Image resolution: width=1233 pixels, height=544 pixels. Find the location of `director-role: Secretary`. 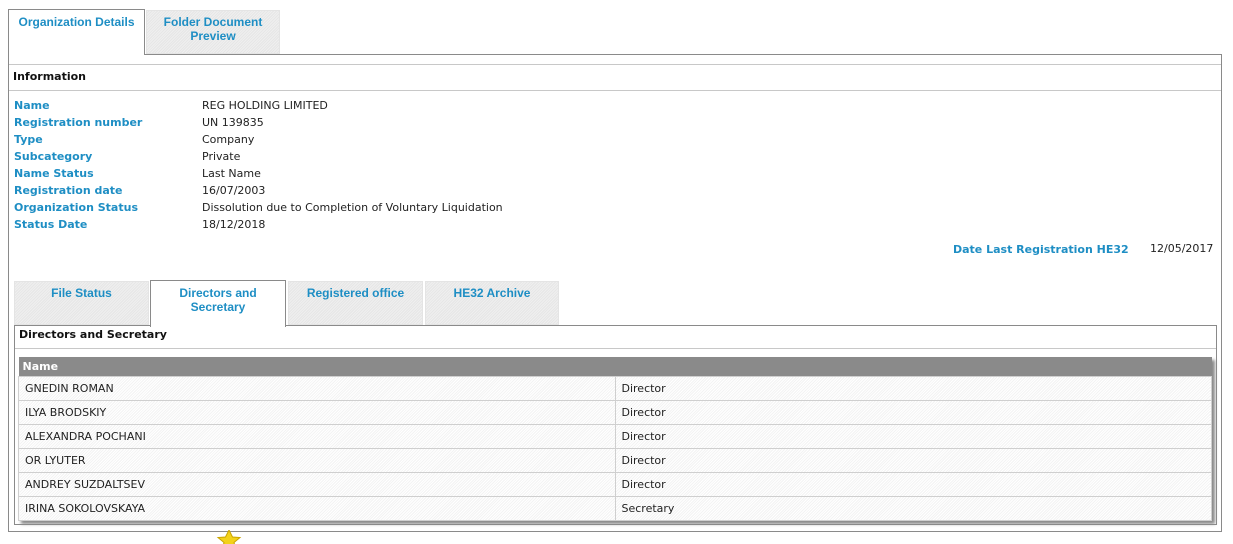

director-role: Secretary is located at coordinates (913, 508).